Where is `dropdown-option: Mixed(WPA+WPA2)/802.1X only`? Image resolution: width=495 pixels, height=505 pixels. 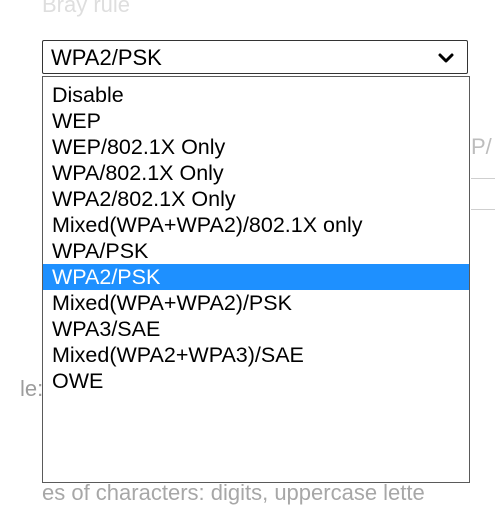
dropdown-option: Mixed(WPA+WPA2)/802.1X only is located at coordinates (256, 225).